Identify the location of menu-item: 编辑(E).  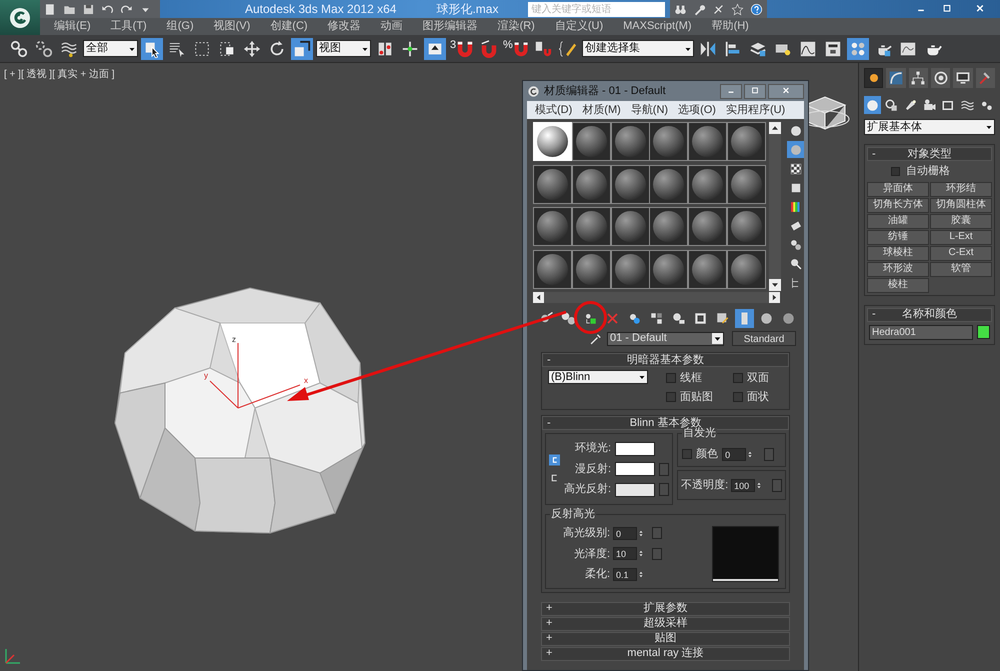
(72, 26).